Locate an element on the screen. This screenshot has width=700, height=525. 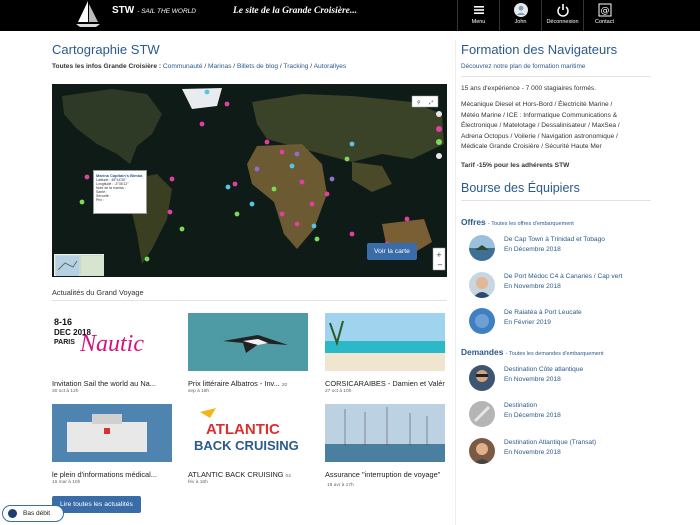
contact-button: @ Contact is located at coordinates (604, 15).